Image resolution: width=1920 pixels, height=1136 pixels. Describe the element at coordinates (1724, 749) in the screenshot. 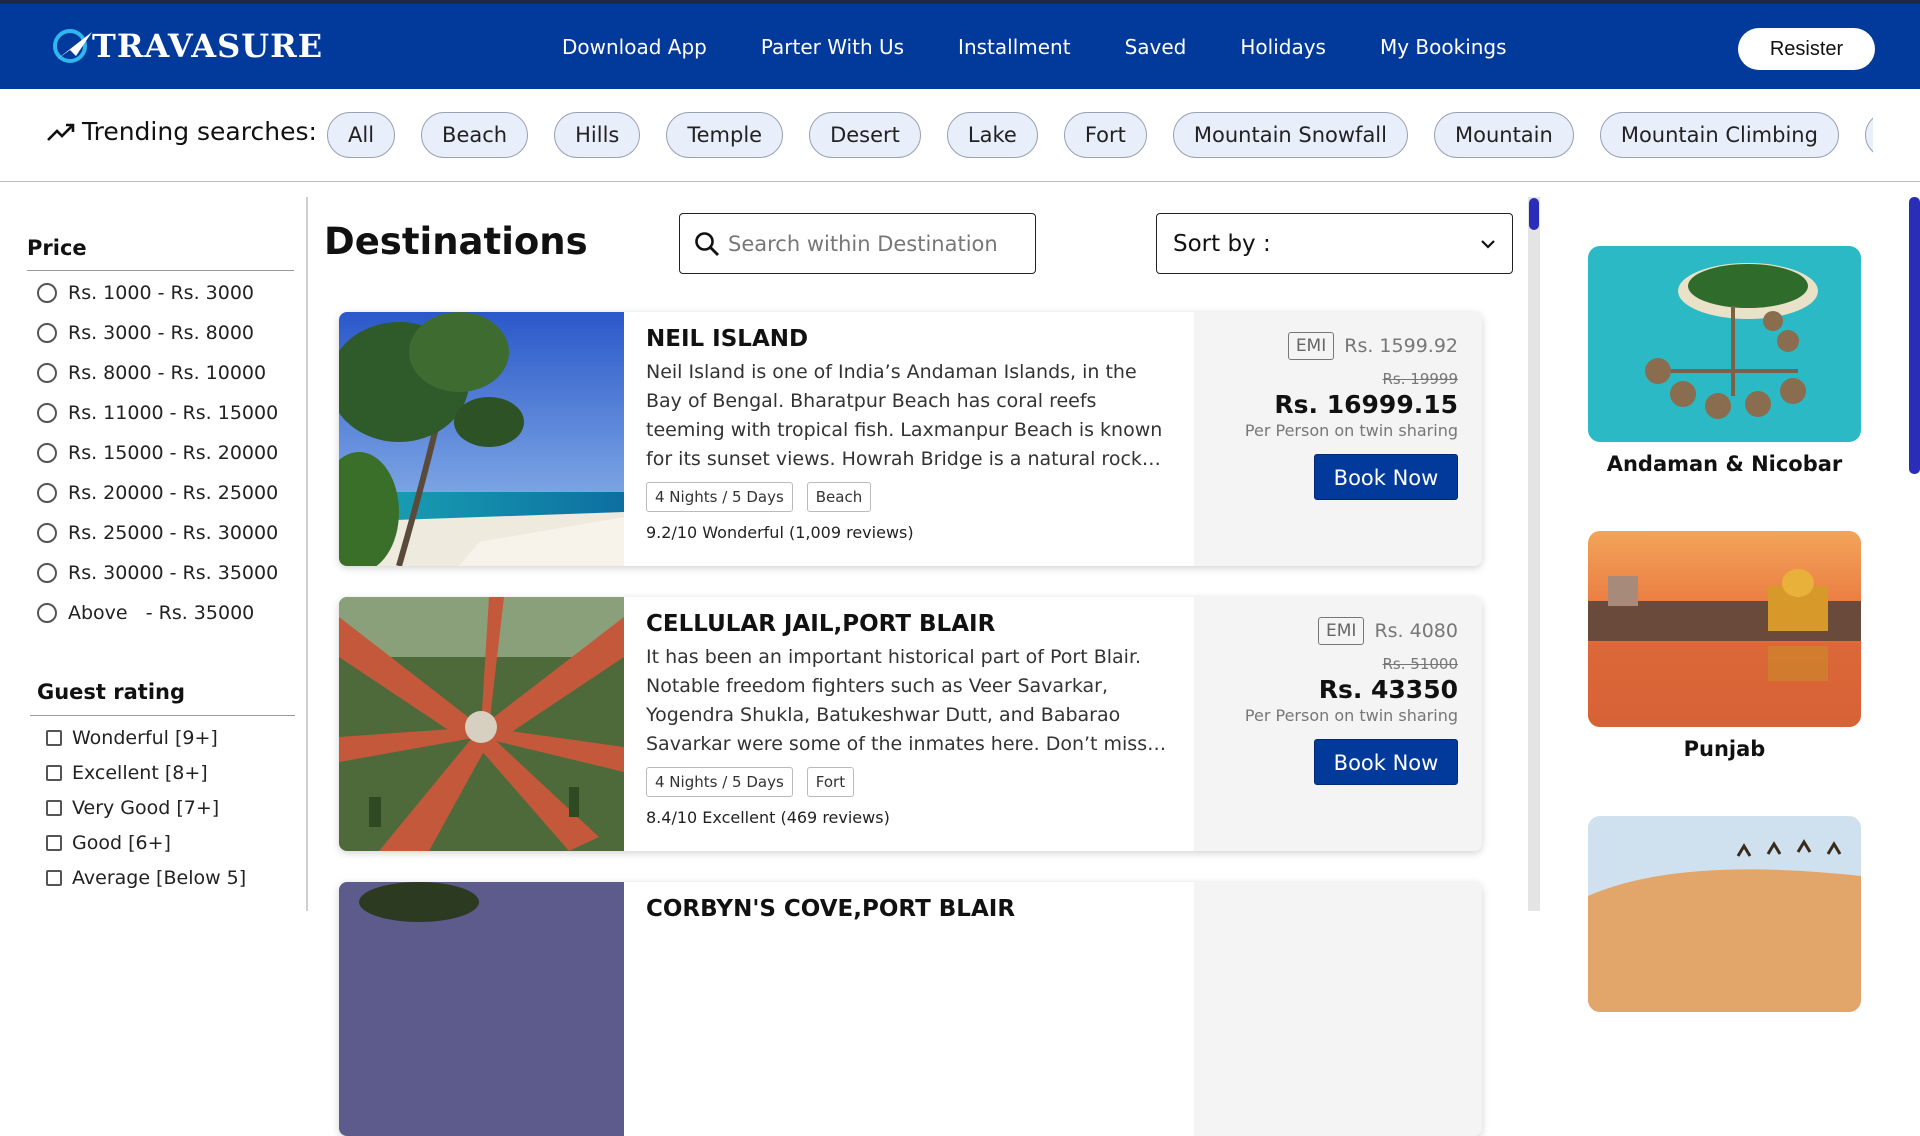

I see `destination-label: Punjab` at that location.